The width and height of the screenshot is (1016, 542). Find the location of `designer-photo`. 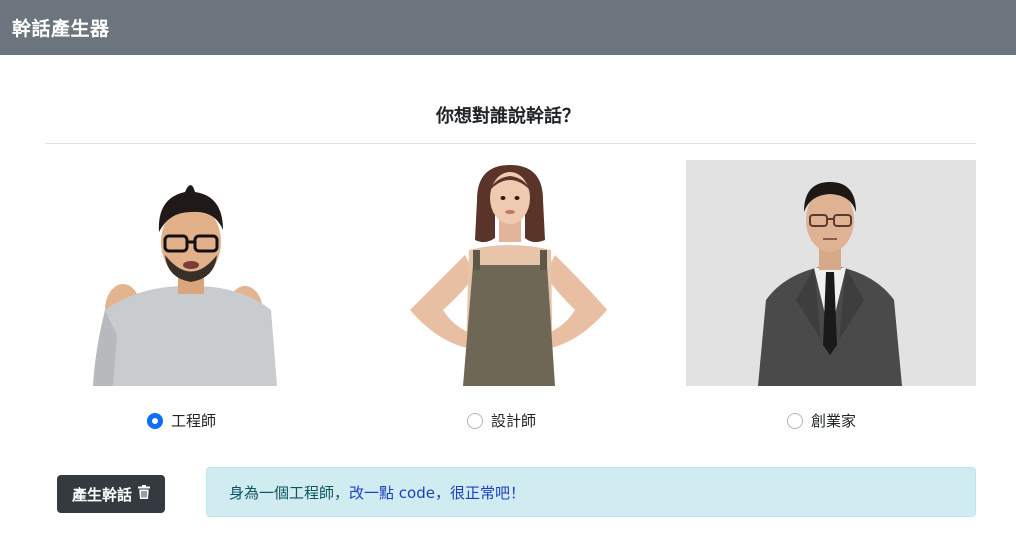

designer-photo is located at coordinates (510, 273).